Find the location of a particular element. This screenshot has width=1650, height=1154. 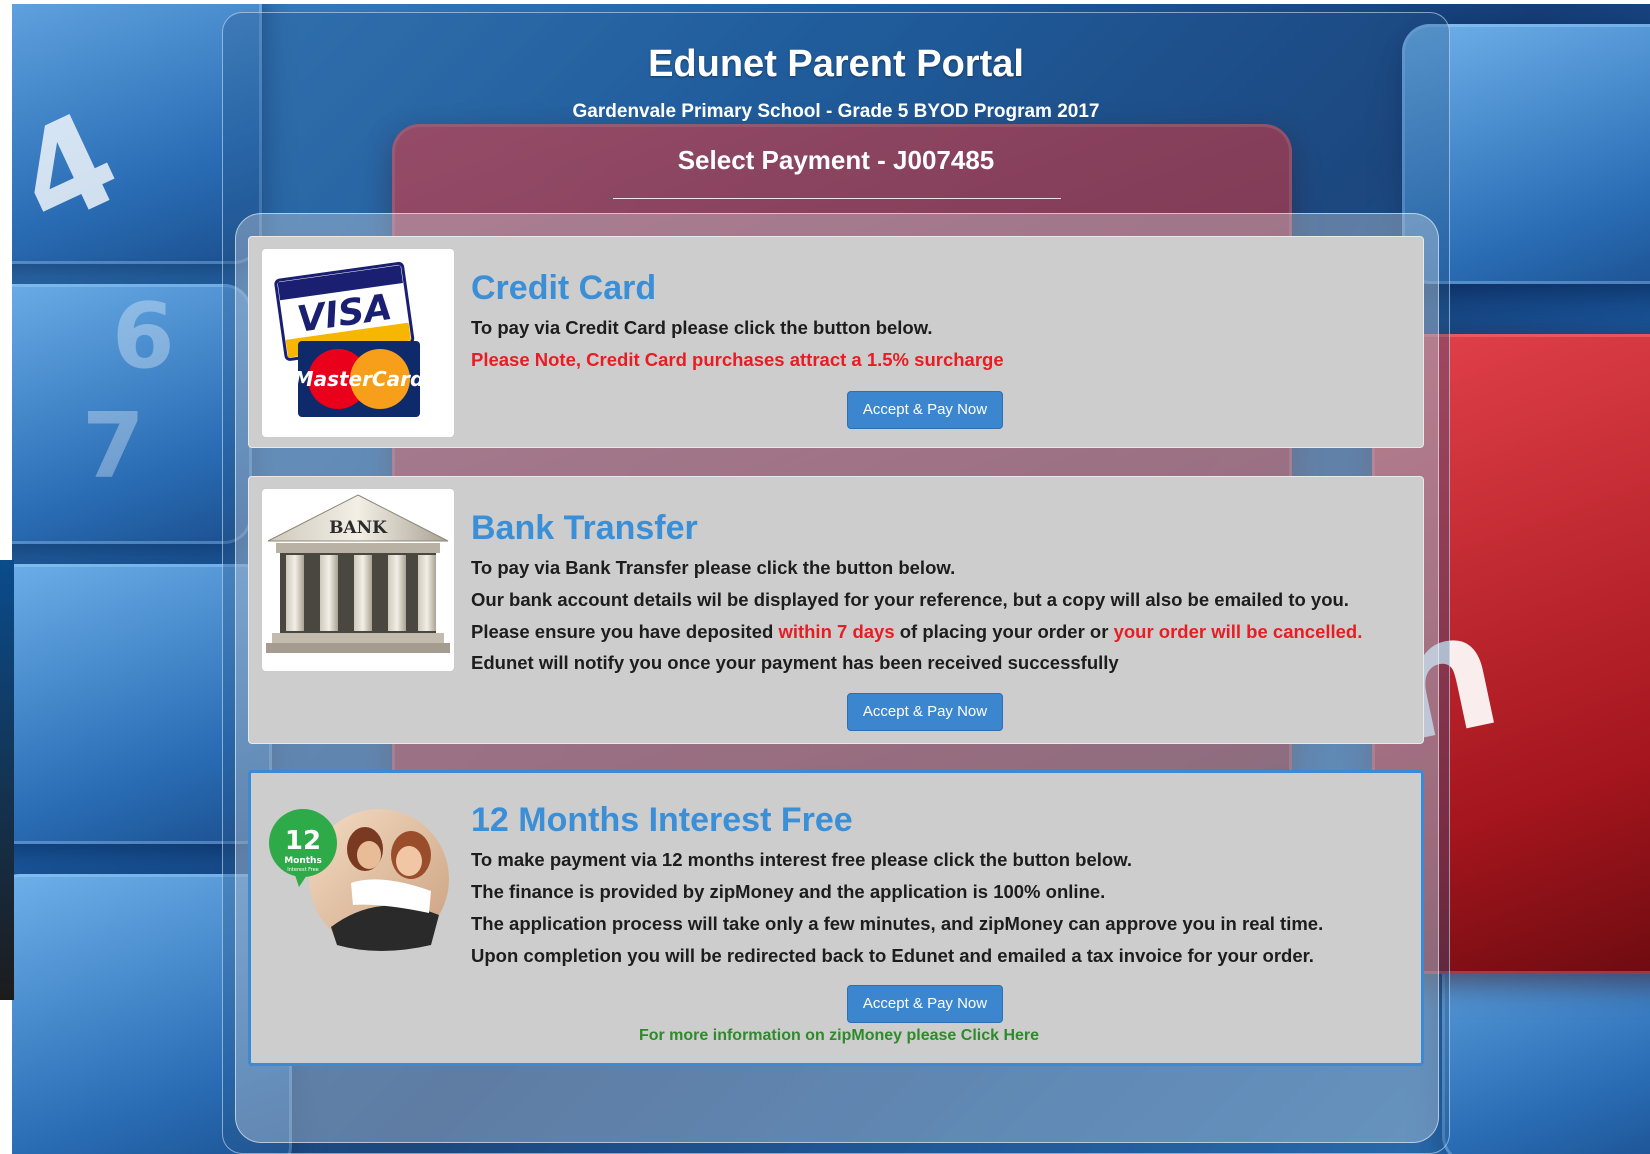

visa-mastercard-logo-icon: VISA MasterCard is located at coordinates (358, 343).